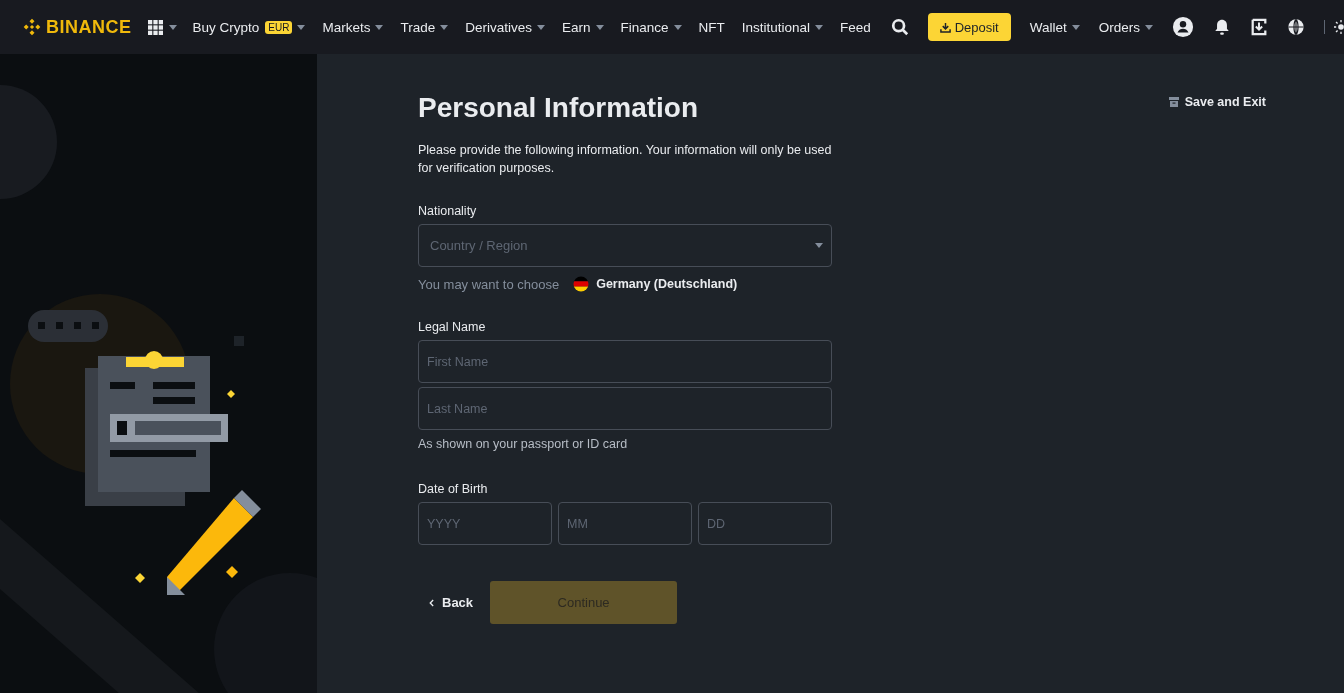 This screenshot has height=693, width=1344. I want to click on nav-link: Markets, so click(353, 27).